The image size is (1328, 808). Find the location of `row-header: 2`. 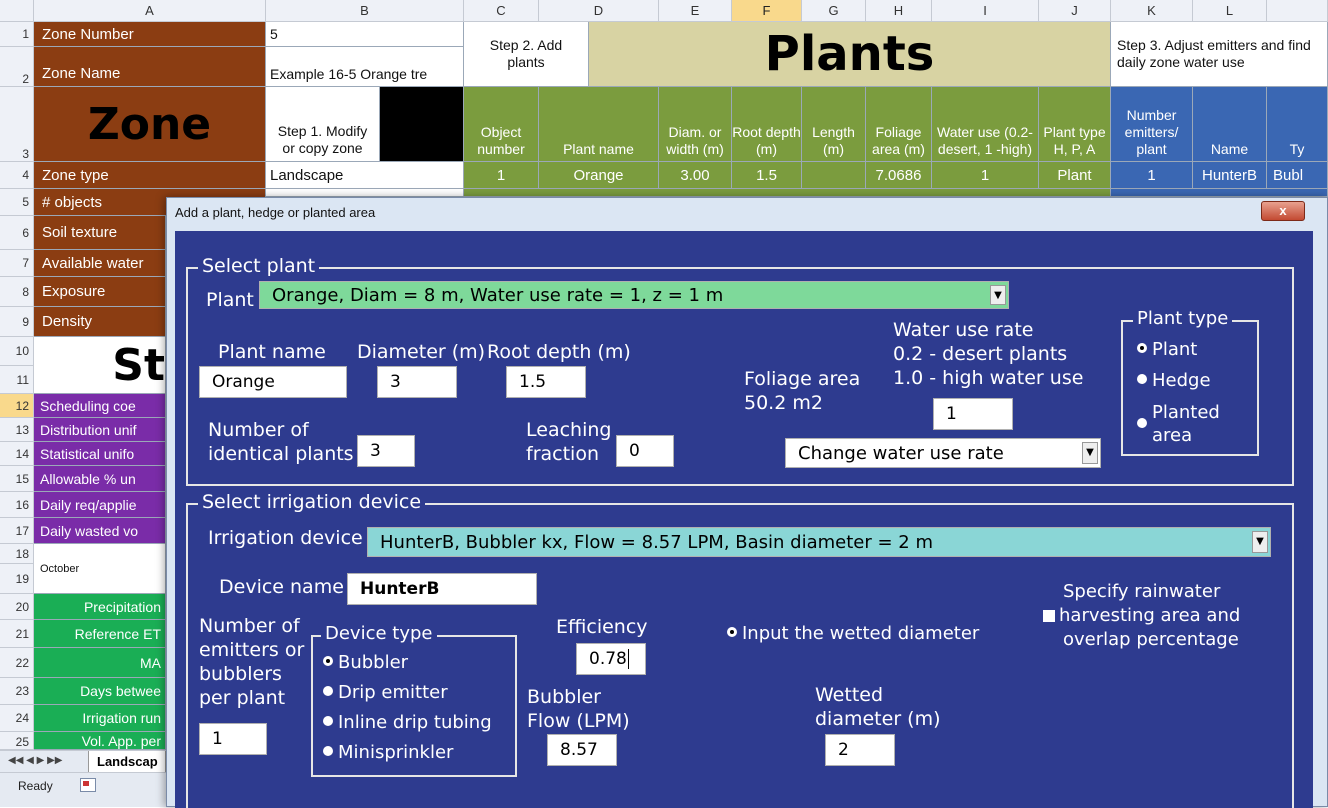

row-header: 2 is located at coordinates (17, 67).